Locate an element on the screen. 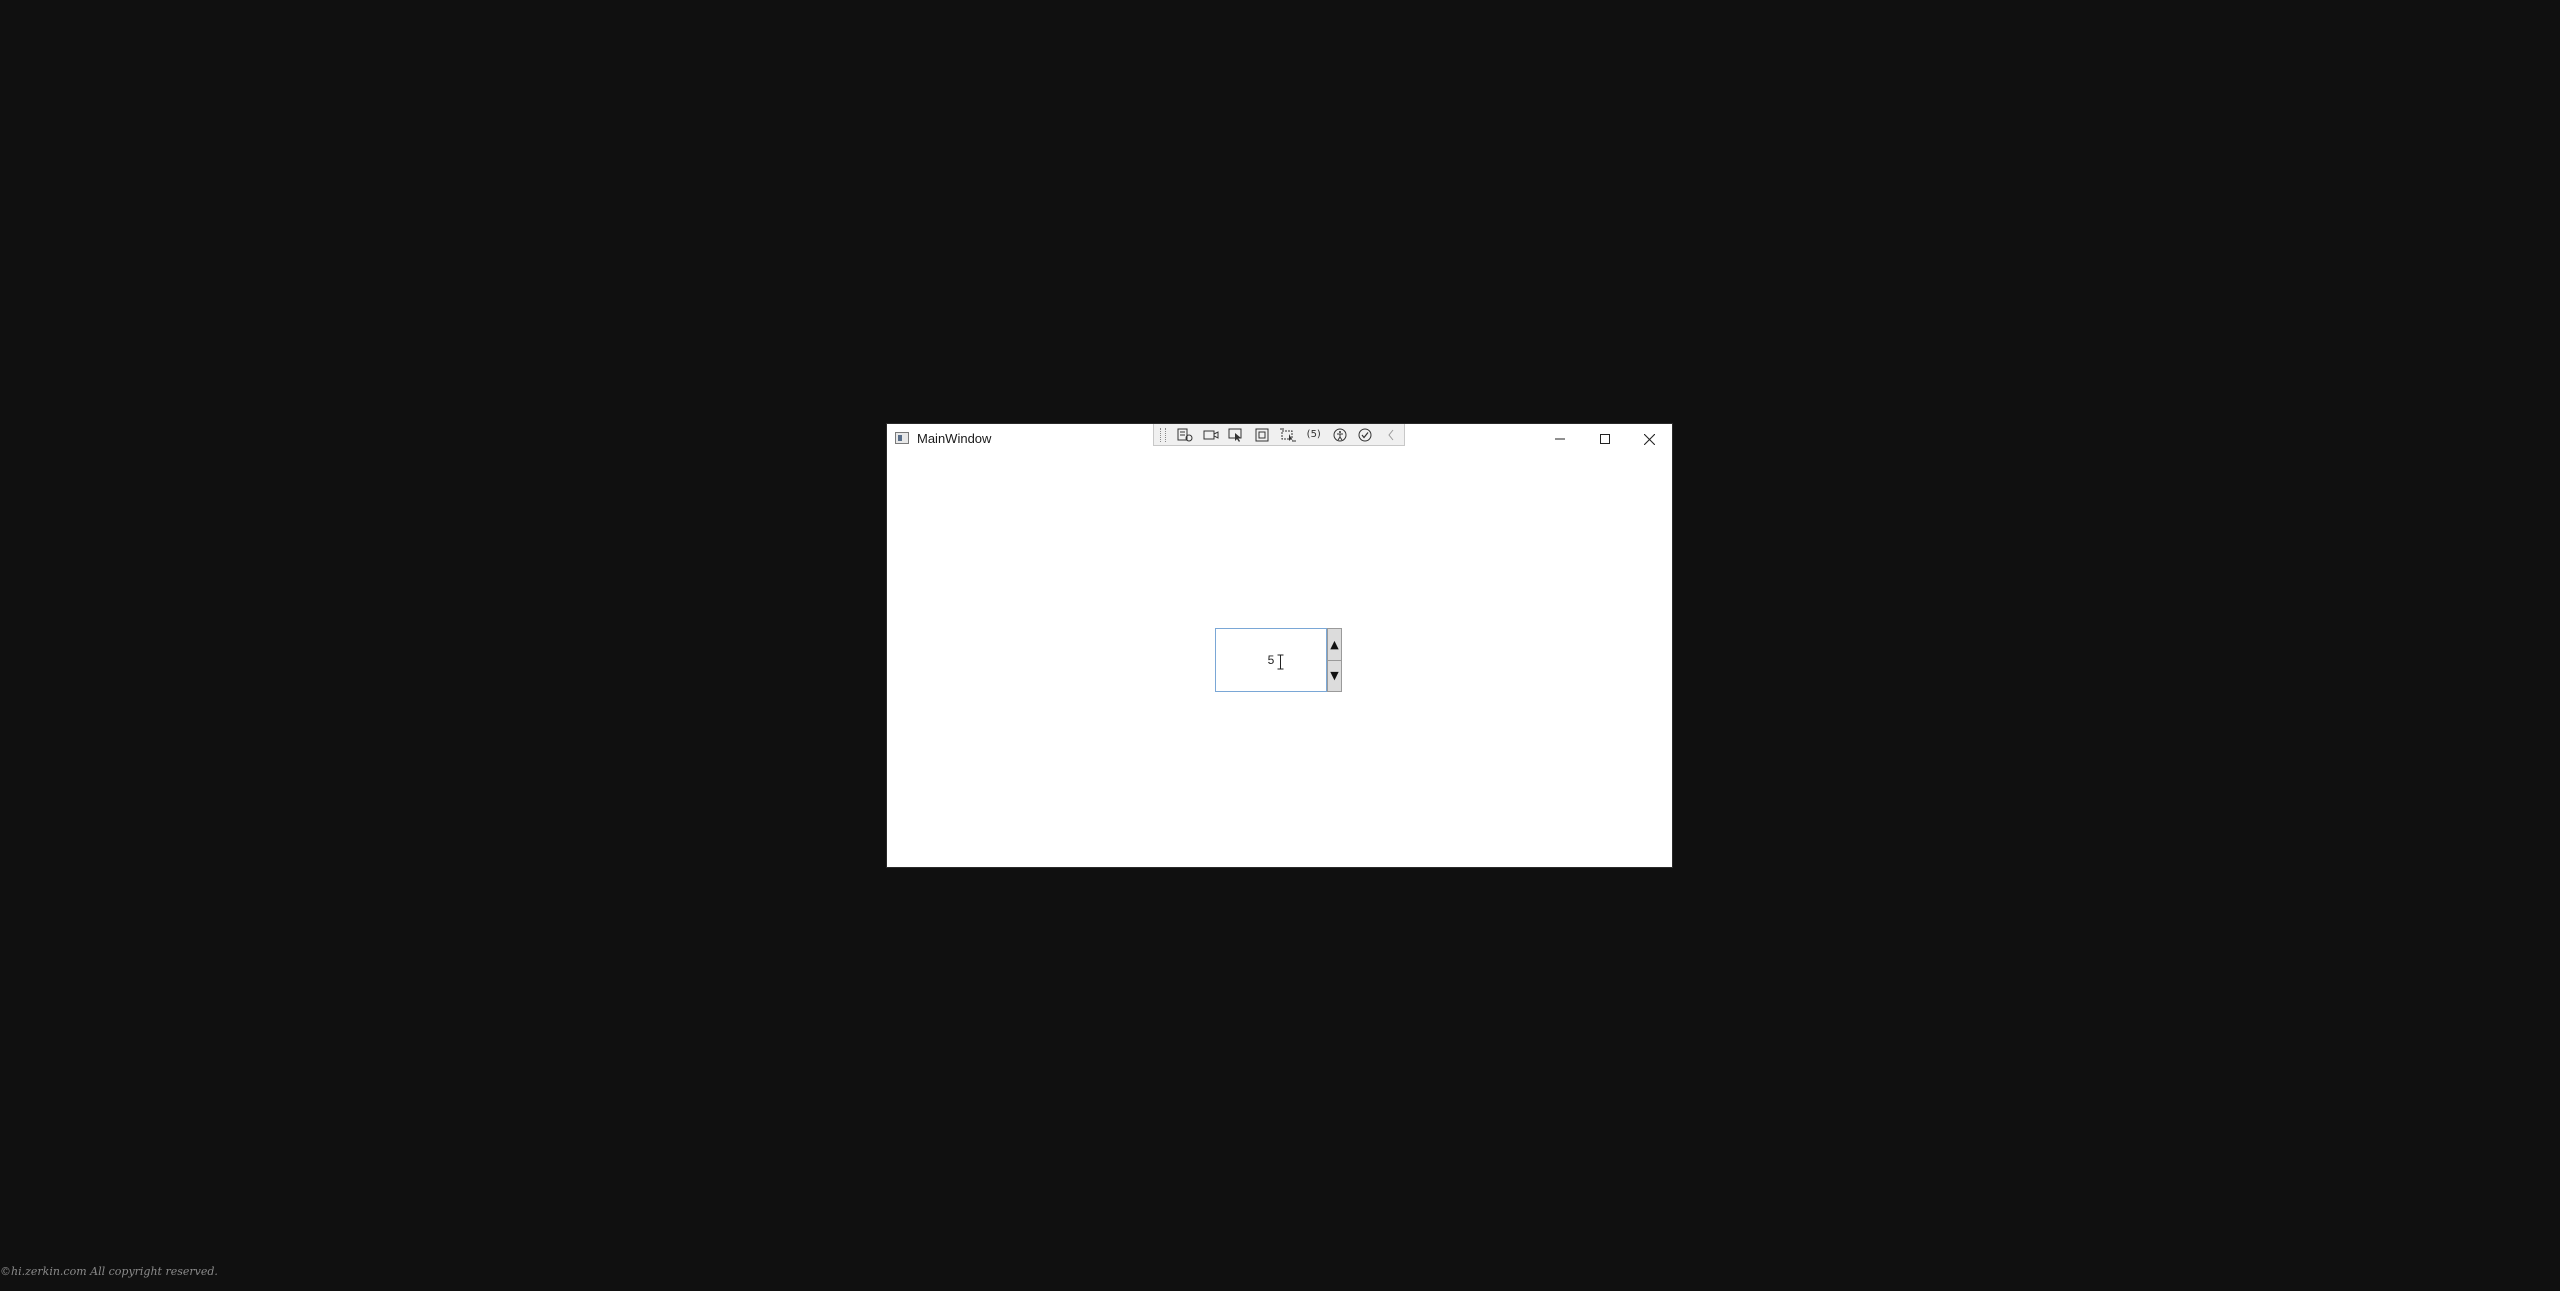 This screenshot has height=1291, width=2560. xaml-debug-toolbar: (5) is located at coordinates (1279, 435).